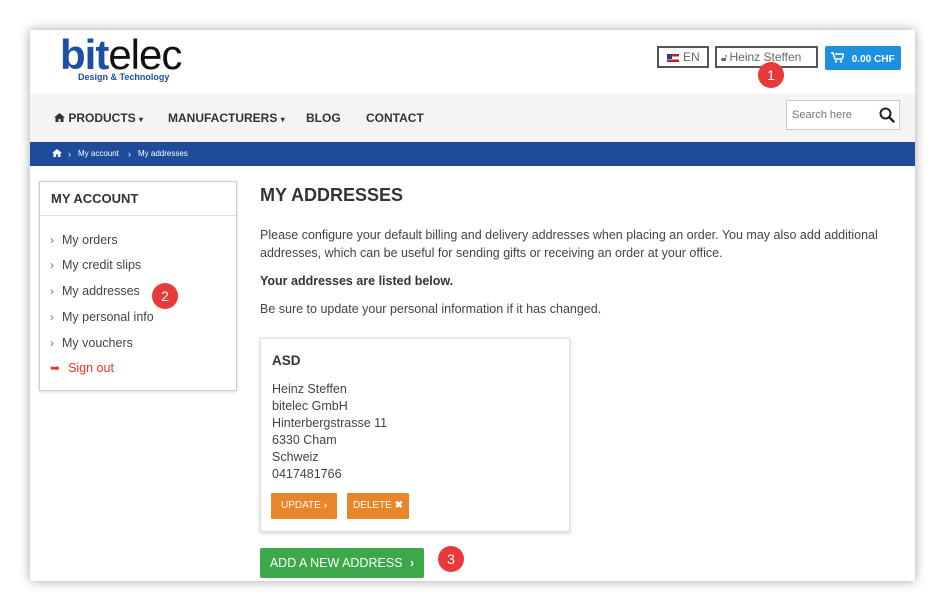 The width and height of the screenshot is (945, 611). Describe the element at coordinates (304, 440) in the screenshot. I see `address-city: 6330 Cham` at that location.